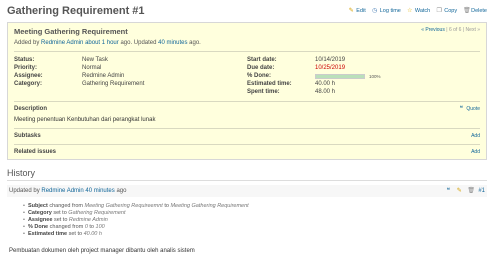 Image resolution: width=494 pixels, height=270 pixels. I want to click on related-issues-header: Related issues Add, so click(247, 152).